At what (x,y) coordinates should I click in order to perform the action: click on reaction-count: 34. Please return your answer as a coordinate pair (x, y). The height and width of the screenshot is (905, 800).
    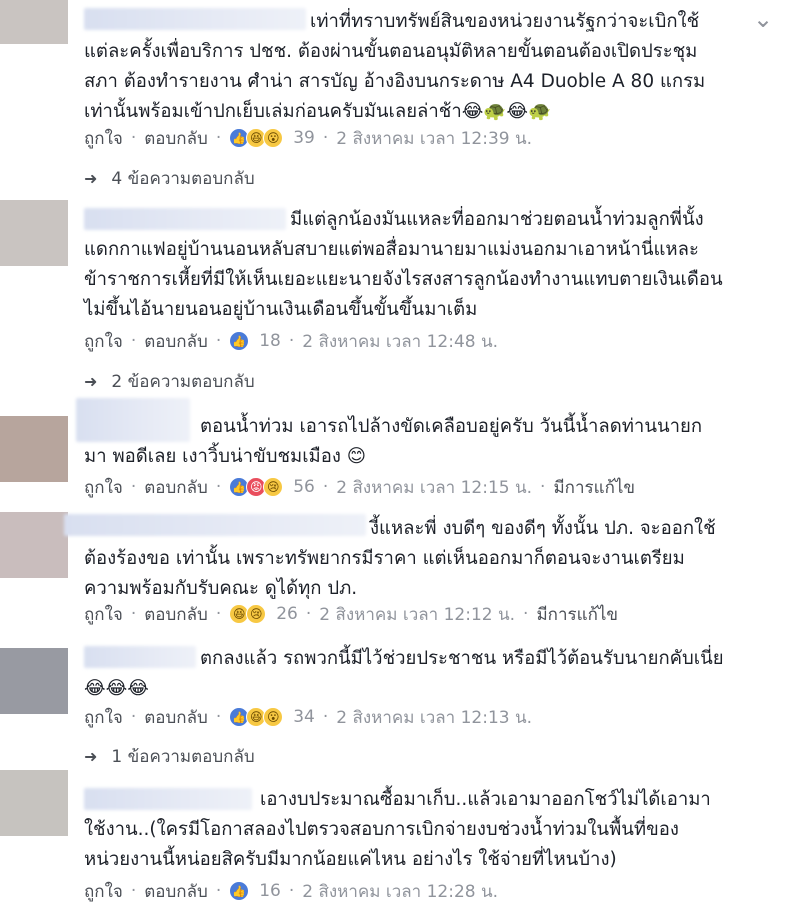
    Looking at the image, I should click on (304, 717).